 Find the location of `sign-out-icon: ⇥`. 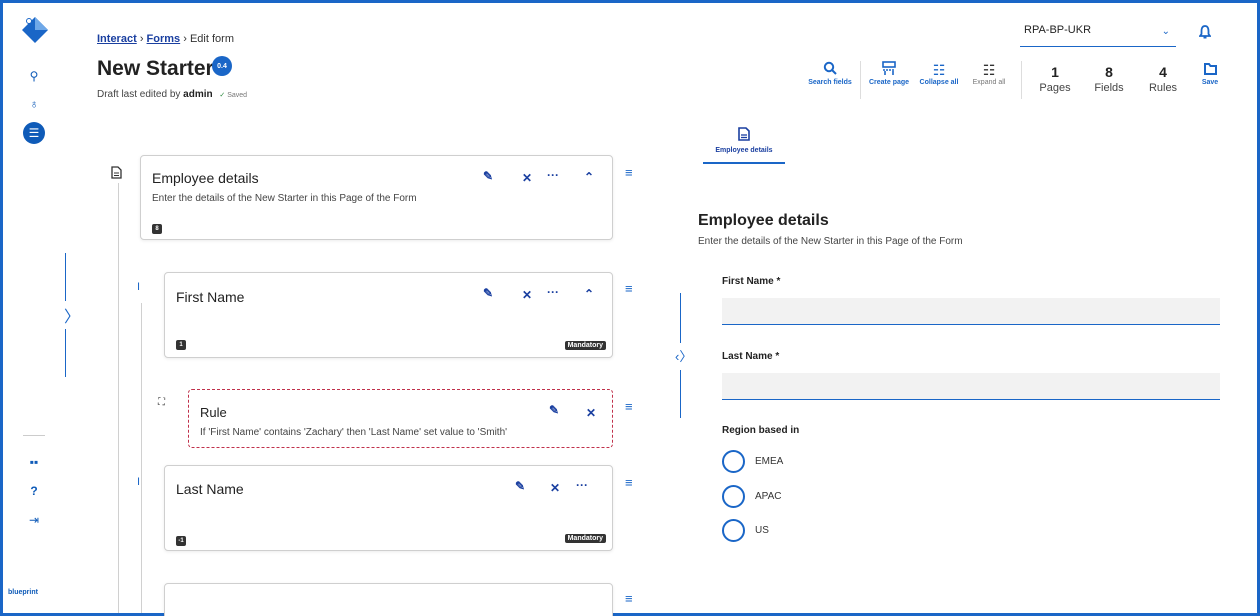

sign-out-icon: ⇥ is located at coordinates (34, 520).